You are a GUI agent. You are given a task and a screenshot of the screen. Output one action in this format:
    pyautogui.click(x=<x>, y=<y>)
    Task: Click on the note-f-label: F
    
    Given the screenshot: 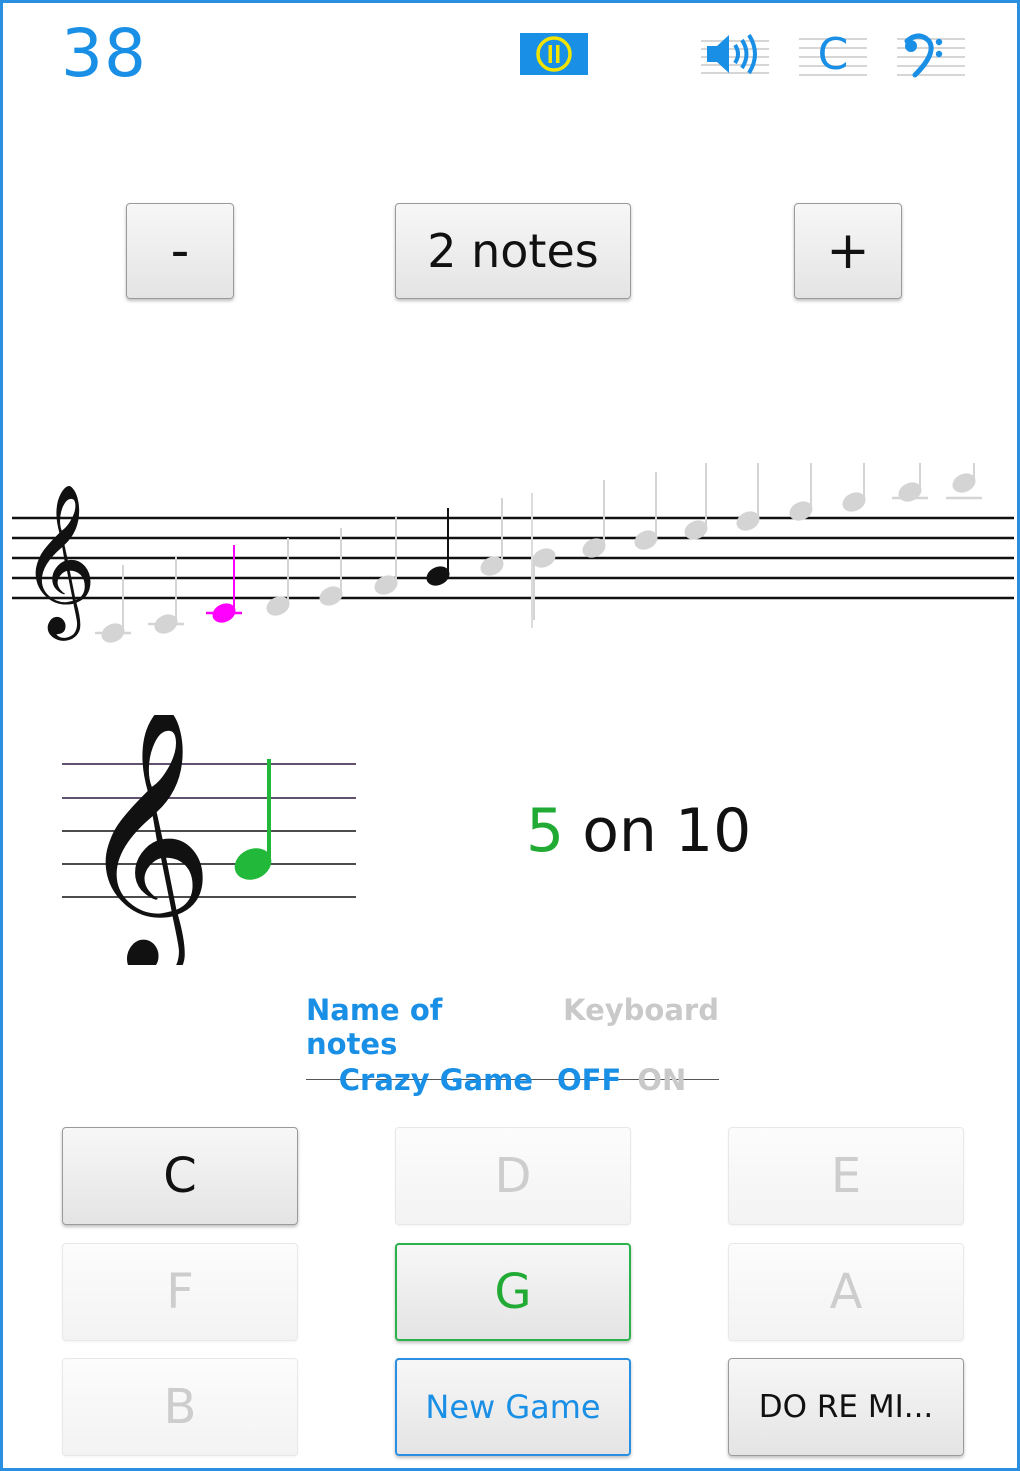 What is the action you would take?
    pyautogui.click(x=180, y=1292)
    